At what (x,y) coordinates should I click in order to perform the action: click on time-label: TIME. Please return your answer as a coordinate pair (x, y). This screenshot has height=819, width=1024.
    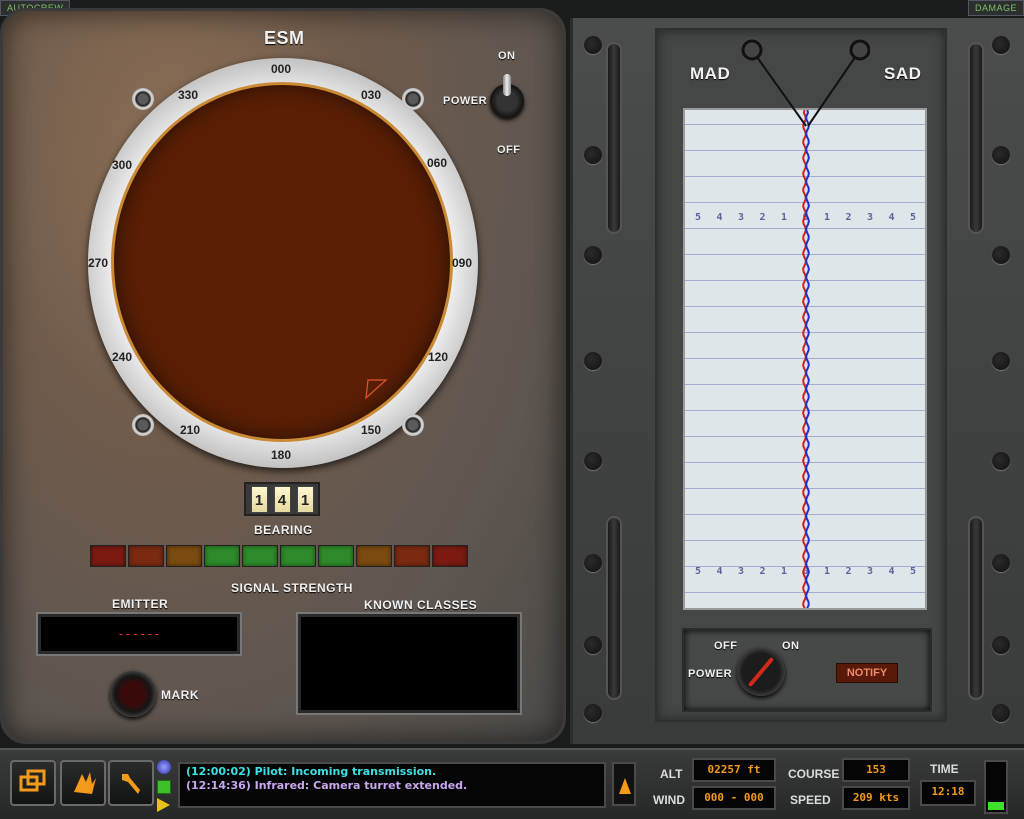
    Looking at the image, I should click on (944, 769).